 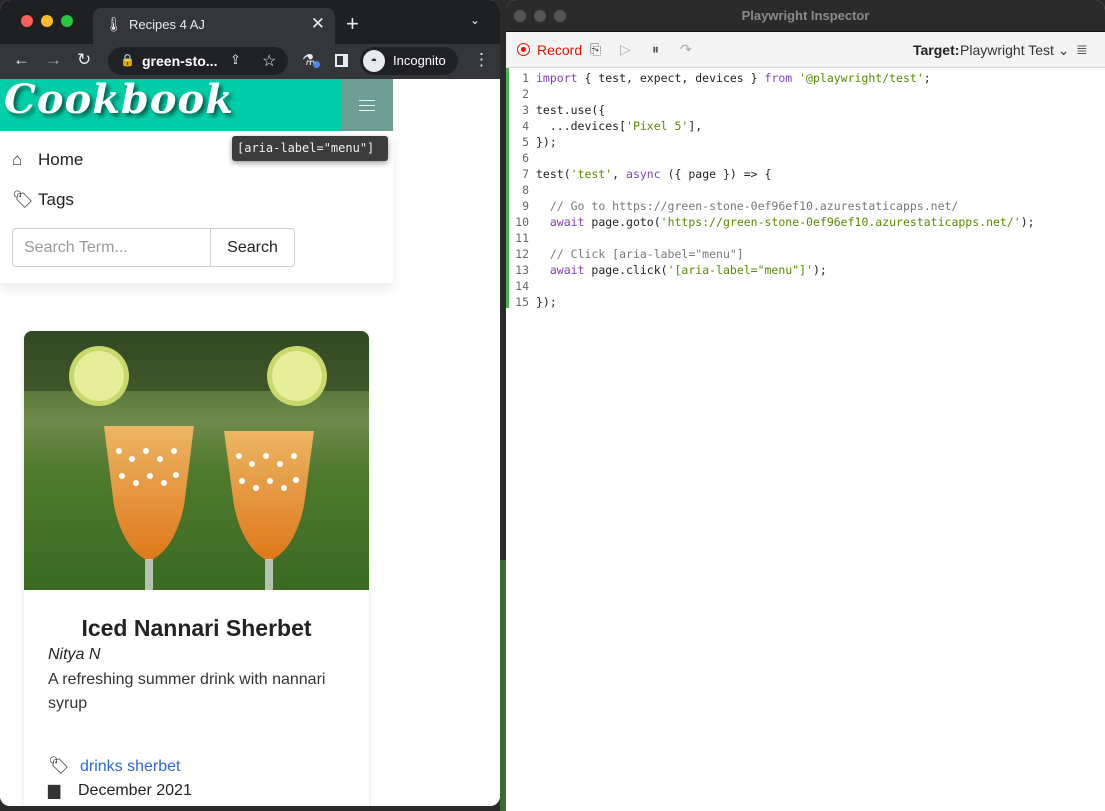 I want to click on selector-tooltip: [aria-label="menu"], so click(x=310, y=148).